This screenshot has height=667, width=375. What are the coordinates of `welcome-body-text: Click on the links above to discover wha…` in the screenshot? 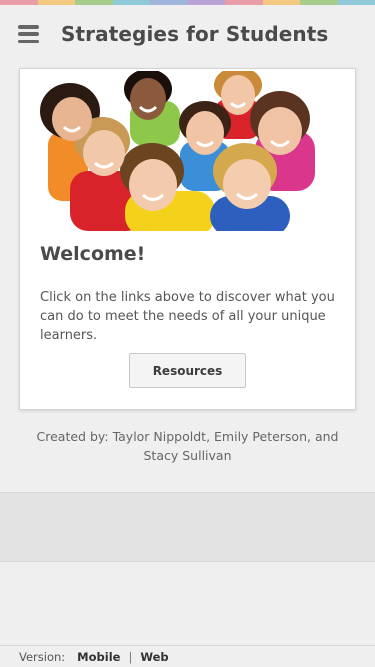 It's located at (187, 316).